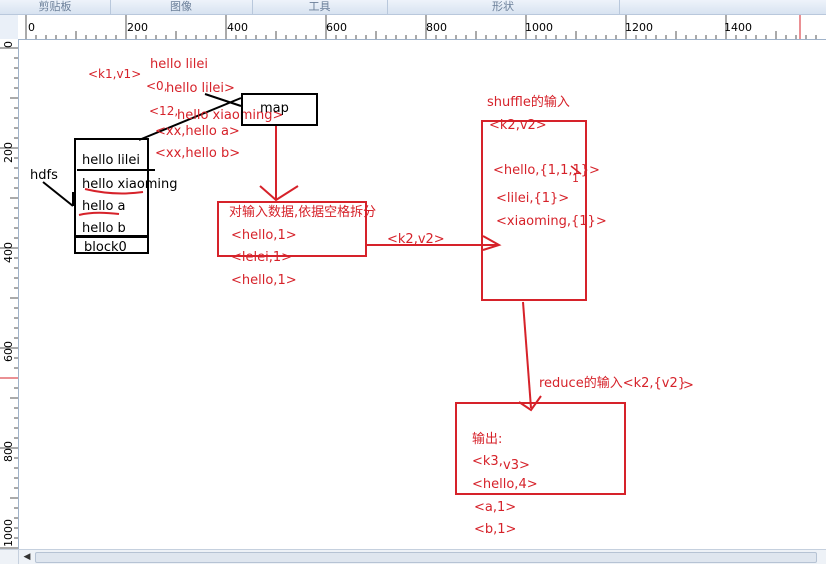 The image size is (826, 564). Describe the element at coordinates (422, 27) in the screenshot. I see `horizontal-ruler: 0 200 400 600 800 1000 1200 1400` at that location.